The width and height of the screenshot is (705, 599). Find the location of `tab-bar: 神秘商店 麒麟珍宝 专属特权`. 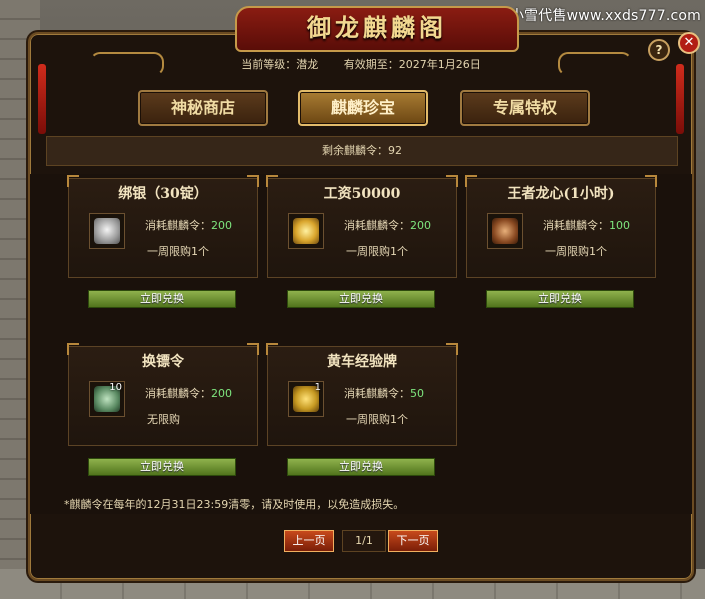

tab-bar: 神秘商店 麒麟珍宝 专属特权 is located at coordinates (361, 108).